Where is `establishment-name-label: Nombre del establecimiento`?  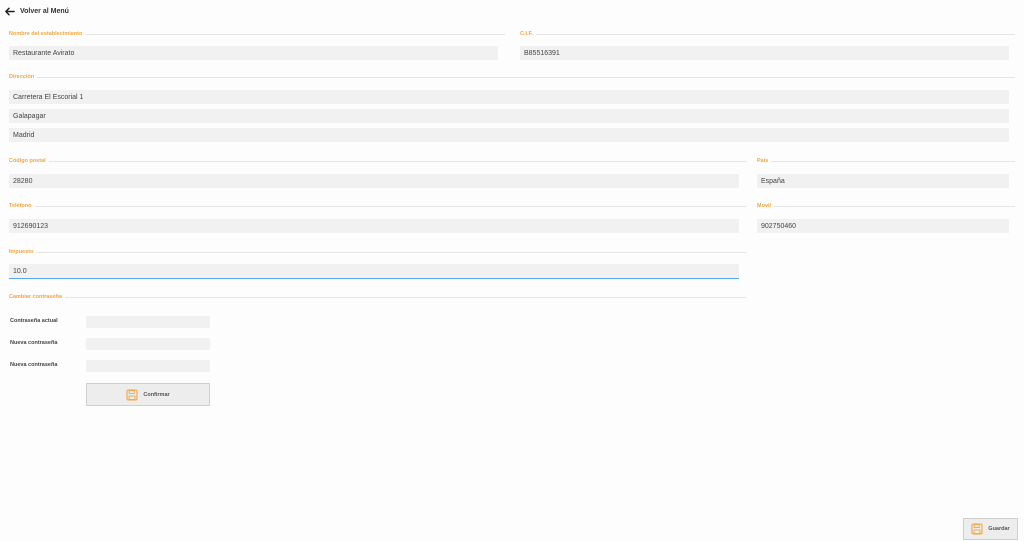
establishment-name-label: Nombre del establecimiento is located at coordinates (46, 34).